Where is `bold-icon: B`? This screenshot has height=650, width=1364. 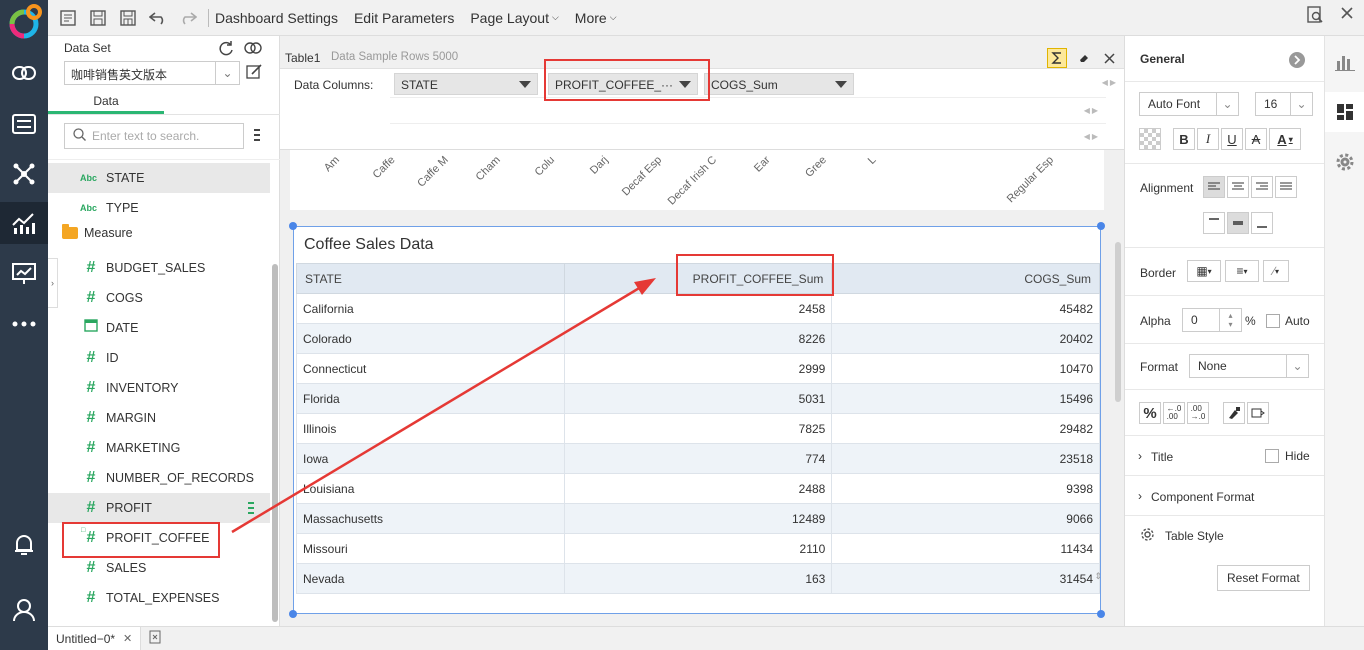
bold-icon: B is located at coordinates (1184, 139).